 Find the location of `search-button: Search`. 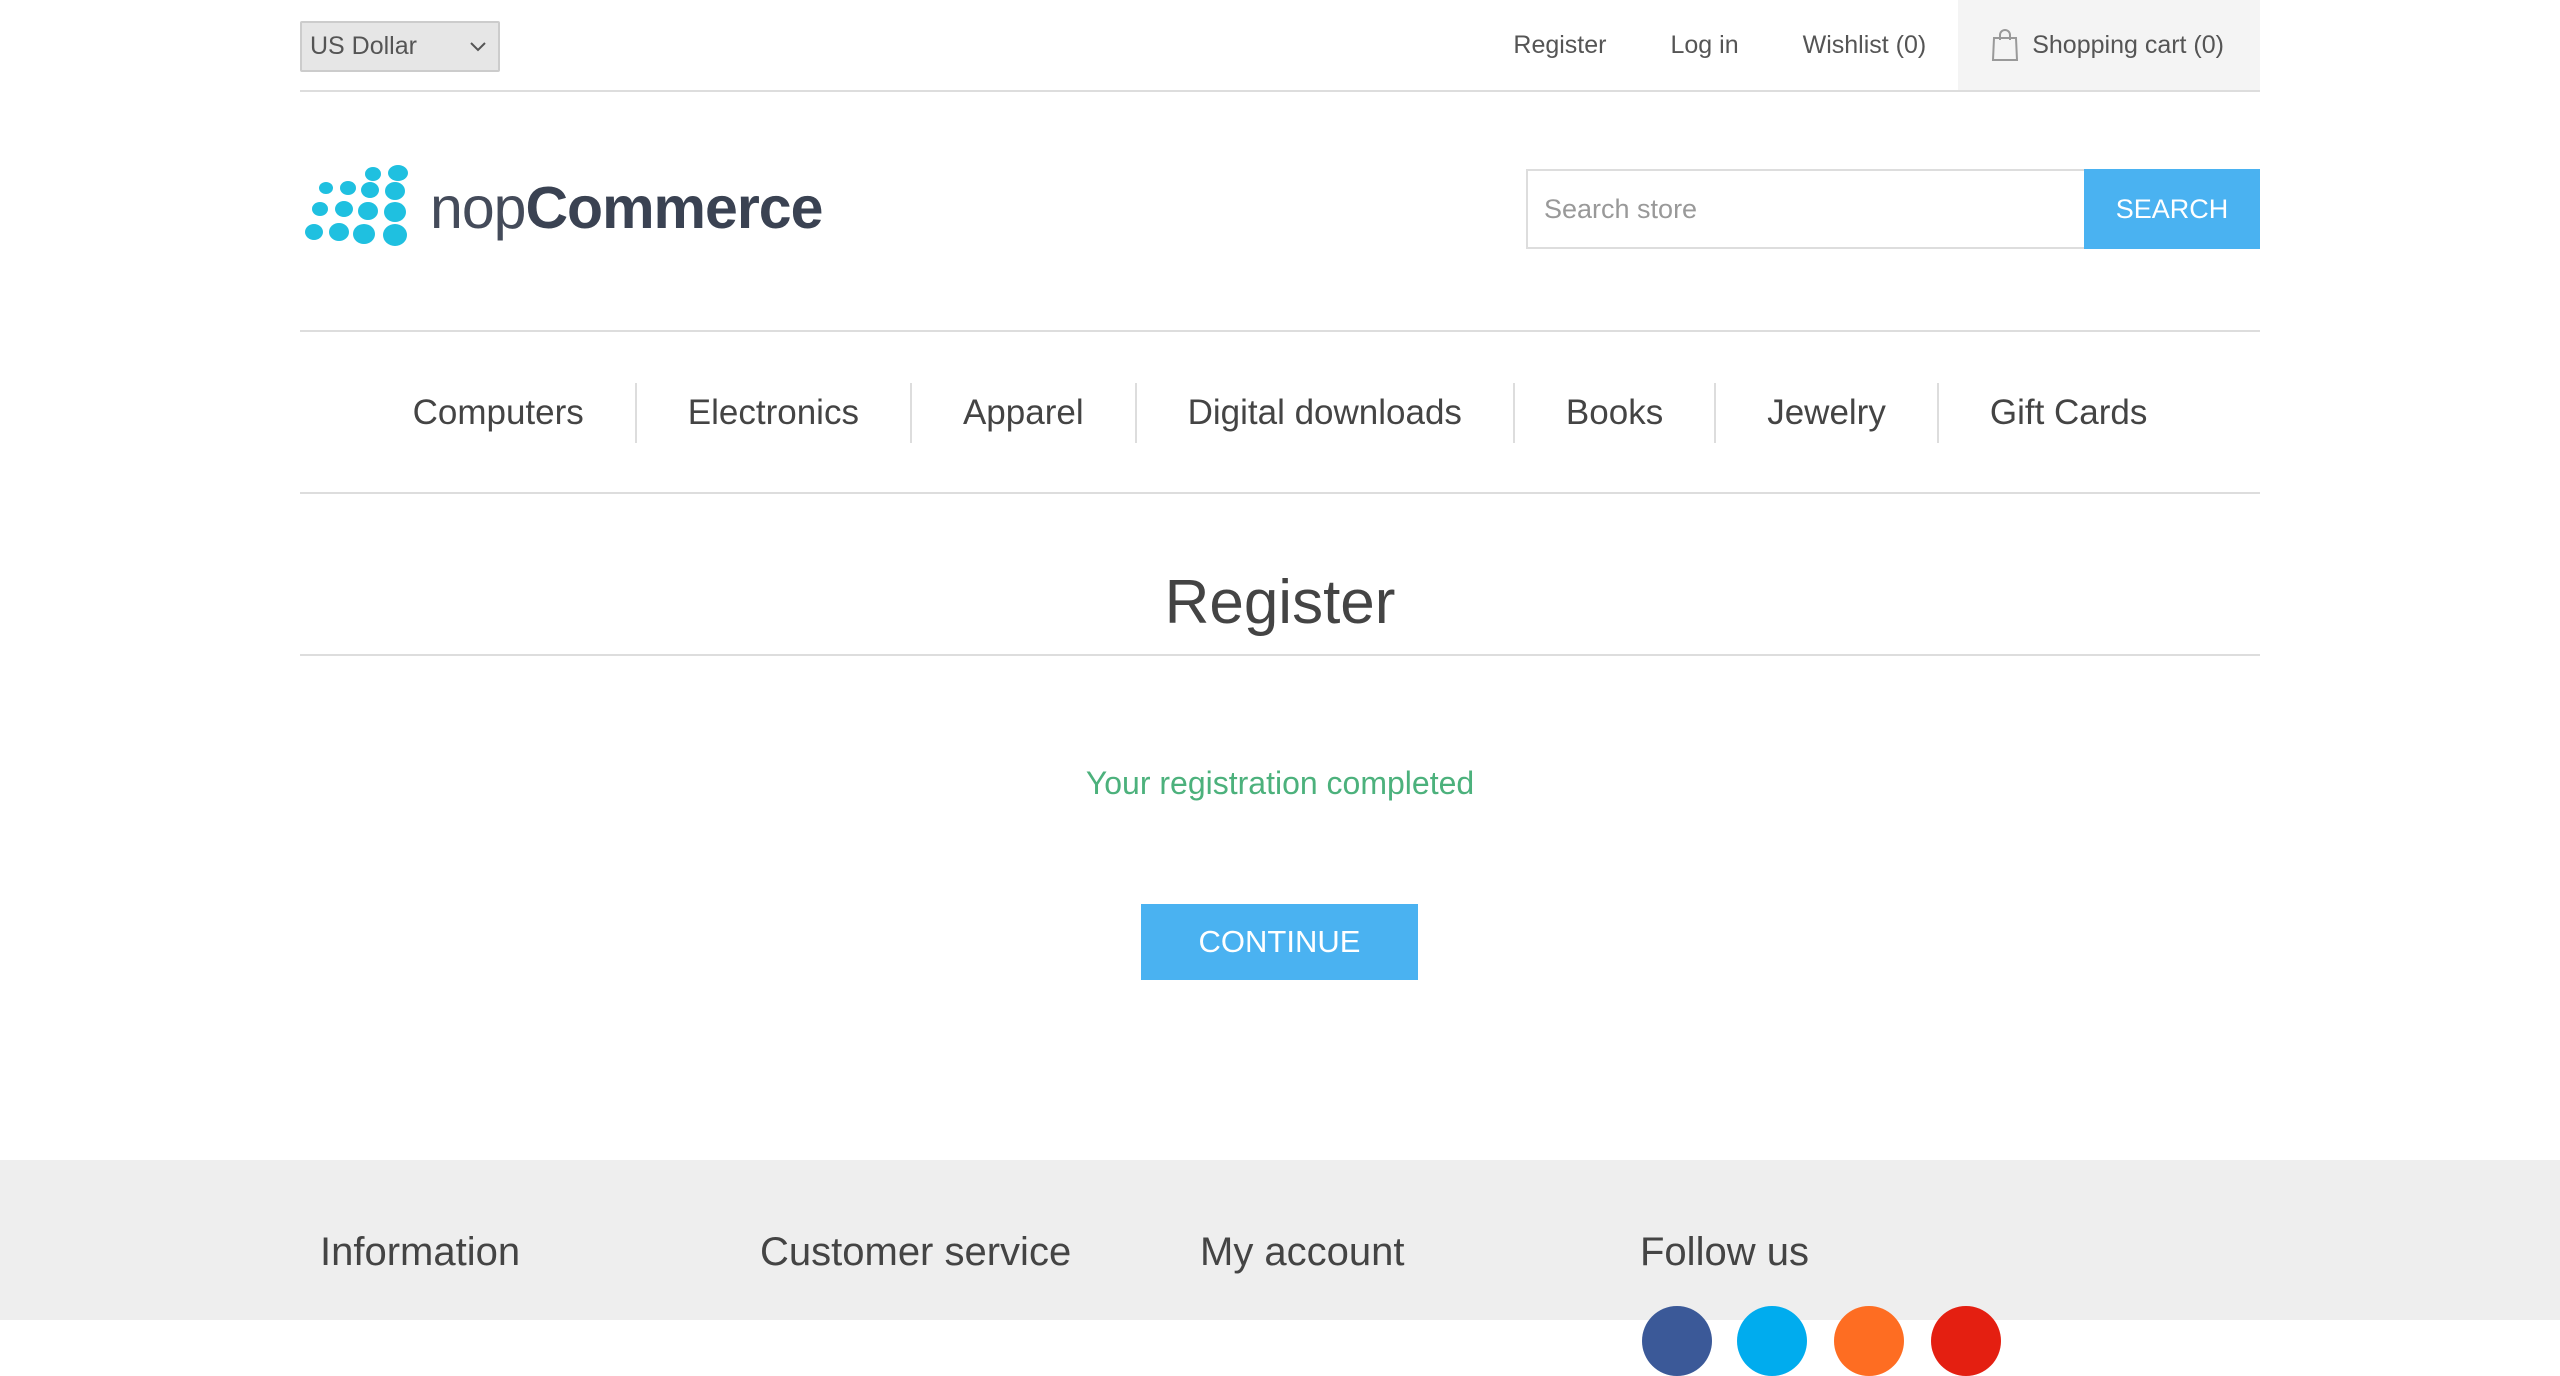

search-button: Search is located at coordinates (2172, 209).